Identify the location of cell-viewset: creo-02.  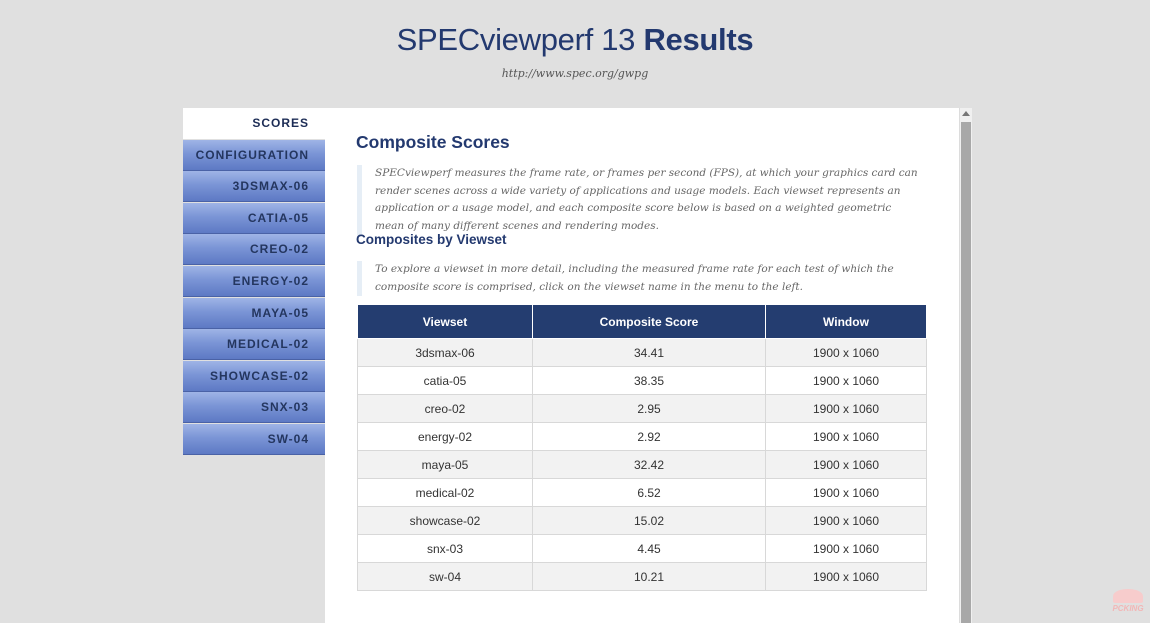
(445, 408).